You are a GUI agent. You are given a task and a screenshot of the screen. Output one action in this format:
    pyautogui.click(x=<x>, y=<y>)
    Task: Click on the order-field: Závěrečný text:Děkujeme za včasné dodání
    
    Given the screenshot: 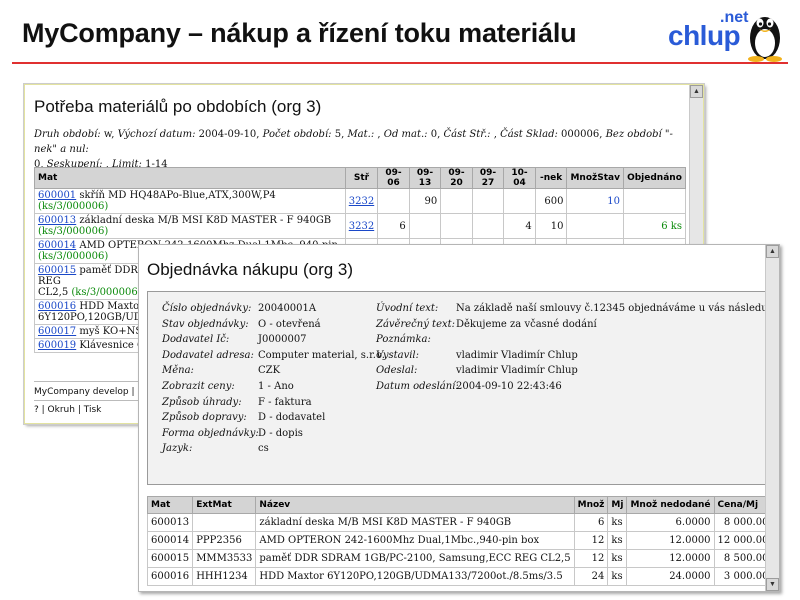 What is the action you would take?
    pyautogui.click(x=486, y=324)
    